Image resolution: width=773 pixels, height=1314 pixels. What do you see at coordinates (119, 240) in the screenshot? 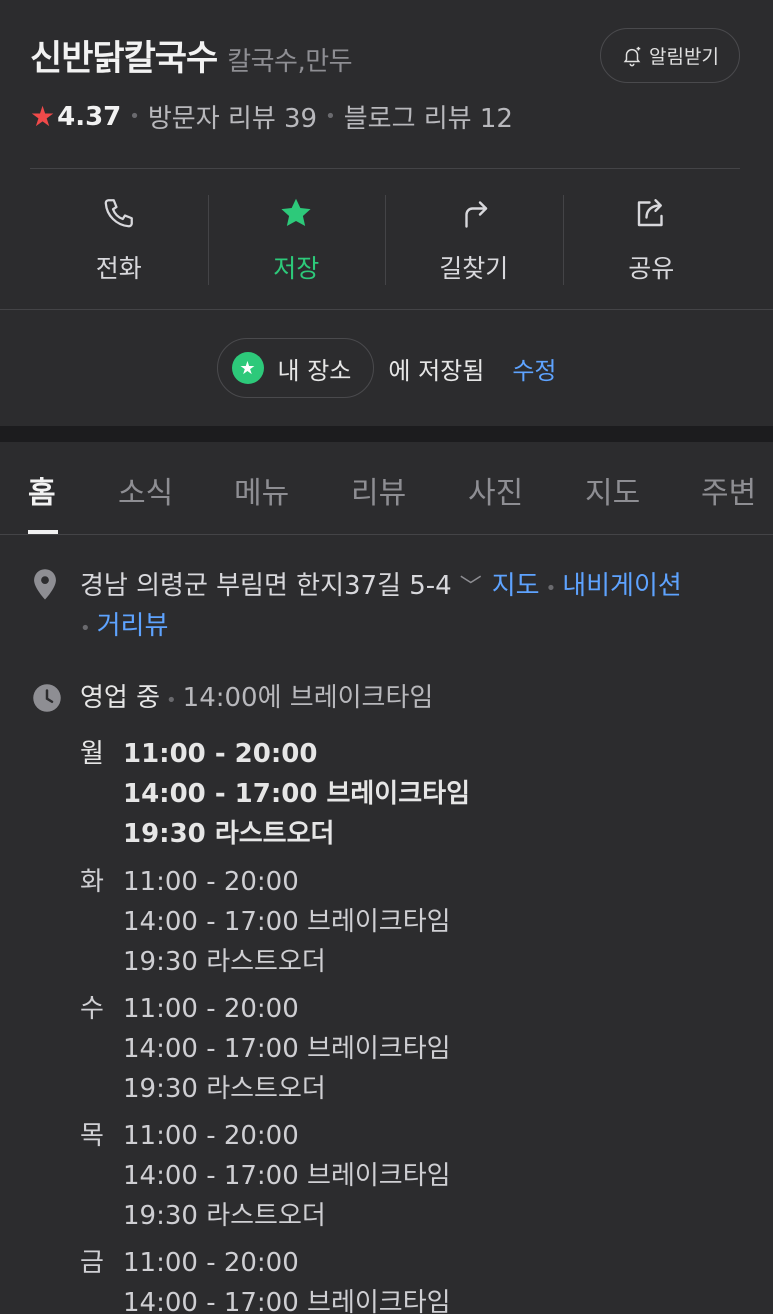
I see `call-button: 전화` at bounding box center [119, 240].